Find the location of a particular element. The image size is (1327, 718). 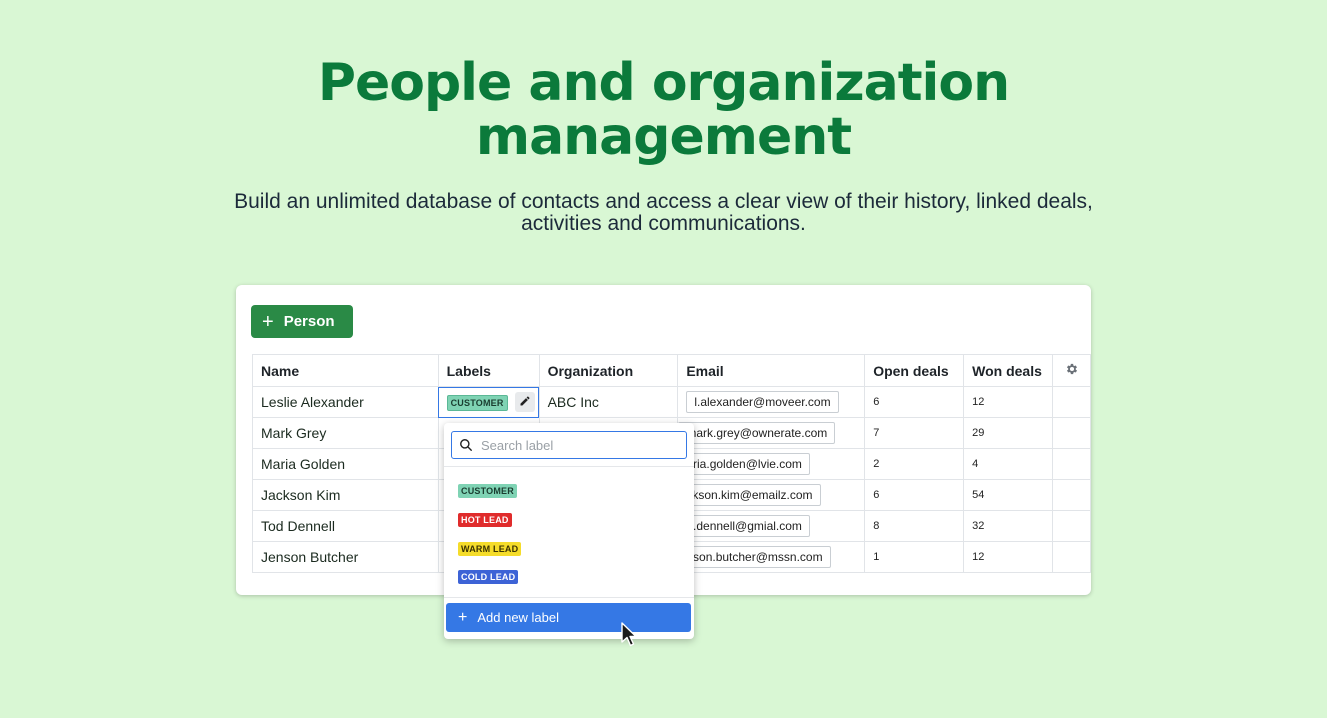

label-option-cold-lead: COLD LEAD is located at coordinates (488, 576).